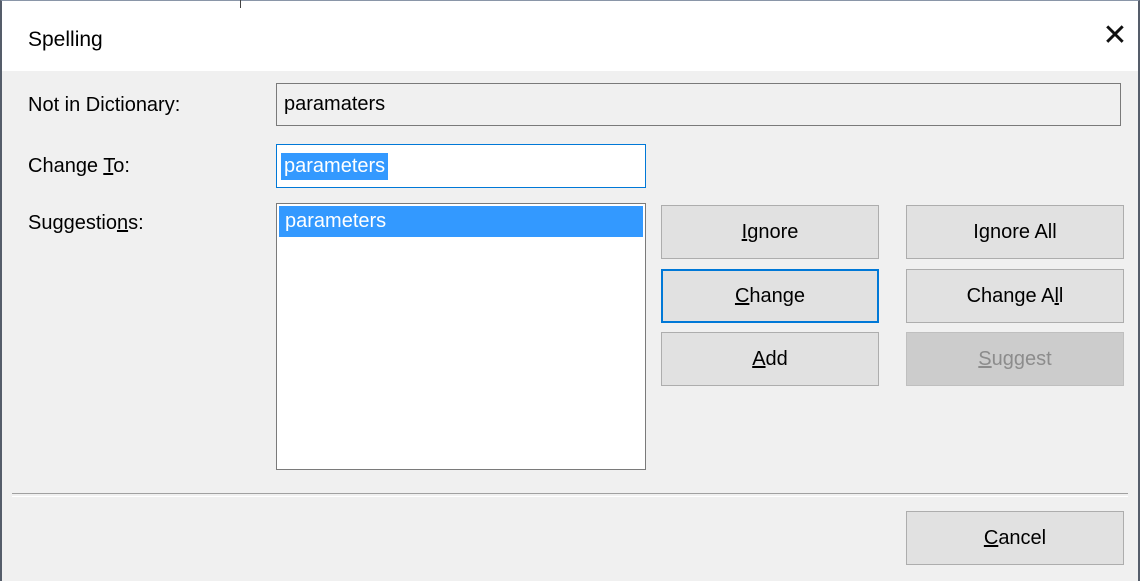 The image size is (1140, 581). Describe the element at coordinates (1015, 232) in the screenshot. I see `ignore-all-button: Ig nore All` at that location.